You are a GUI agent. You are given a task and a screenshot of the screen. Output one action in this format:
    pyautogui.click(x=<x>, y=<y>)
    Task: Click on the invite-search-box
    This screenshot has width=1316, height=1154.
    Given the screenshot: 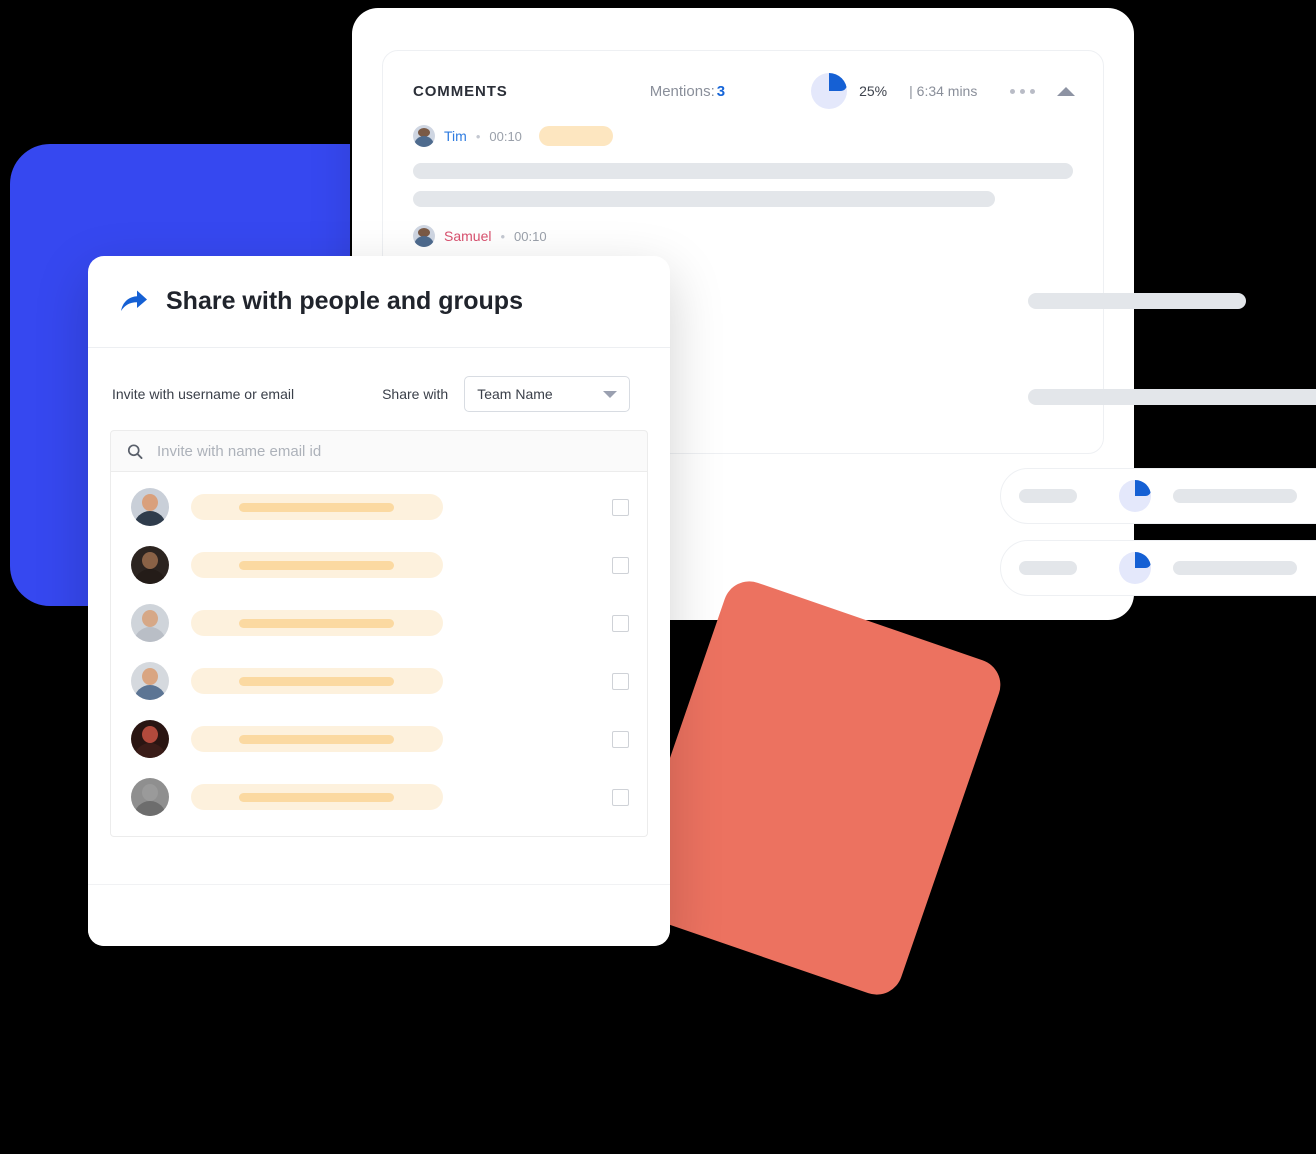 What is the action you would take?
    pyautogui.click(x=379, y=451)
    